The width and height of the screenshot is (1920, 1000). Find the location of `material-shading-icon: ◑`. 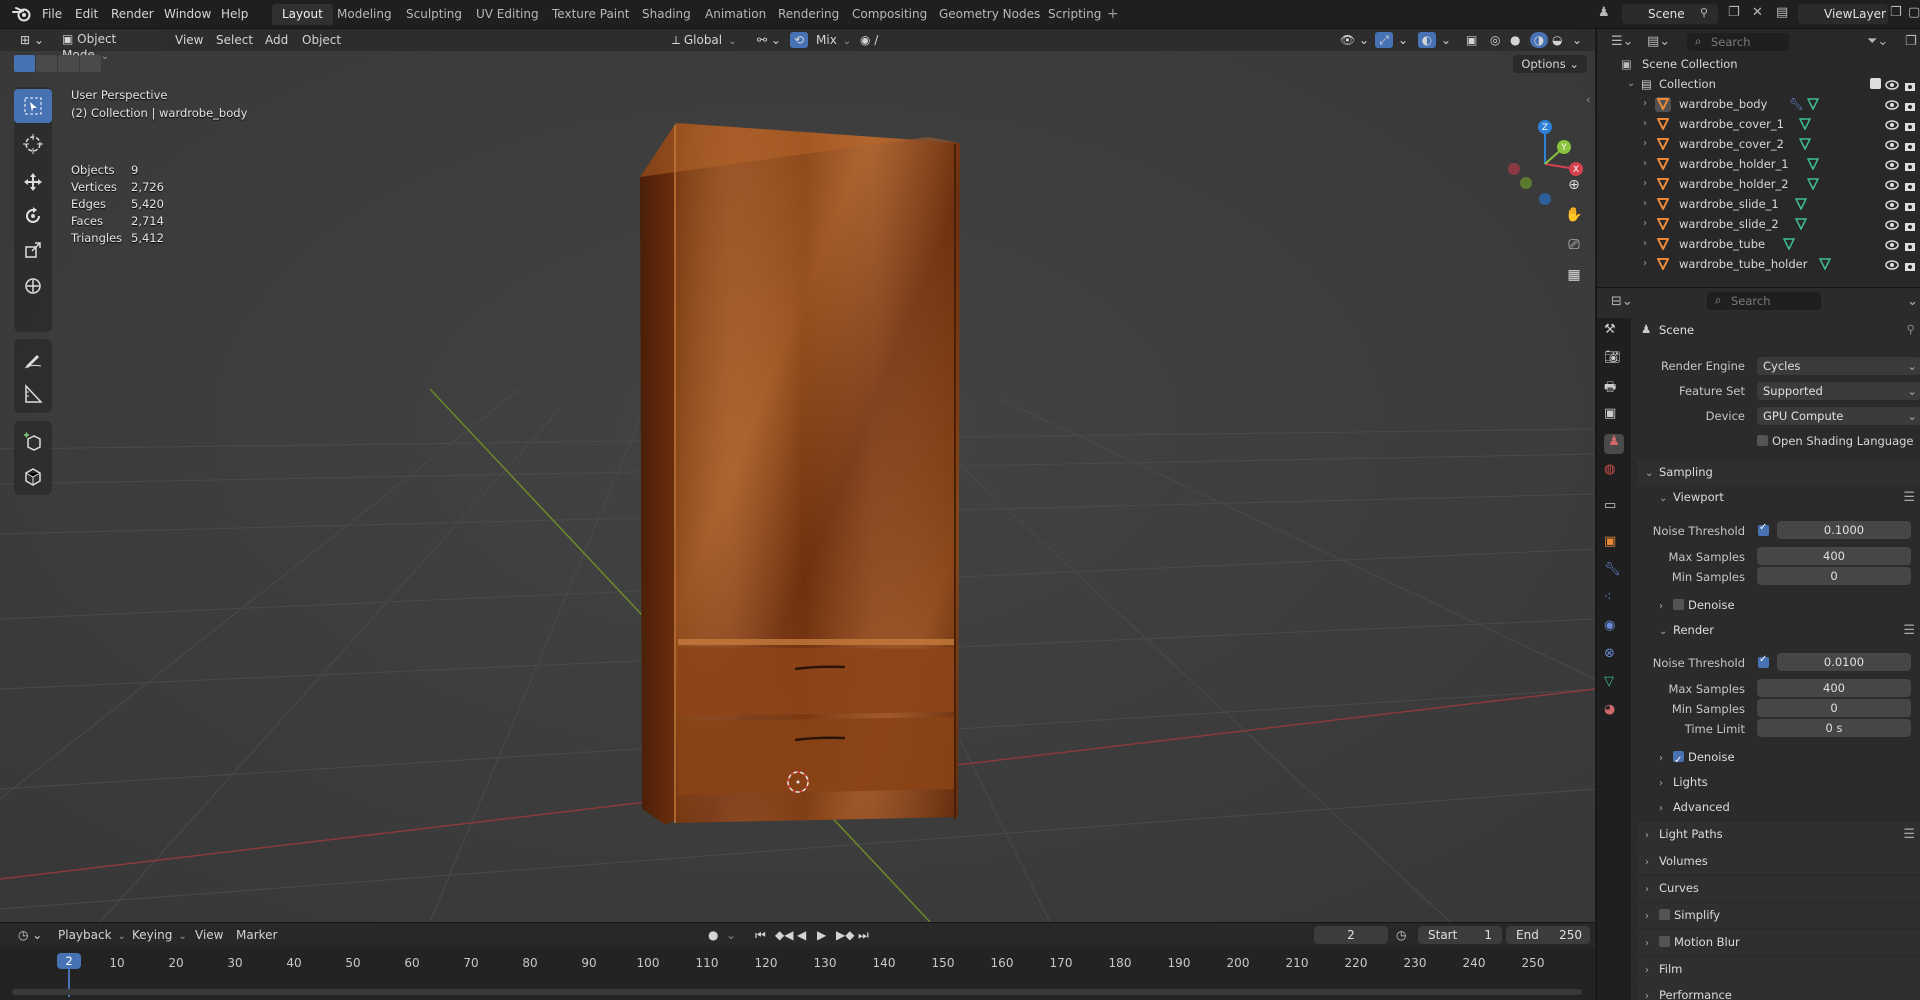

material-shading-icon: ◑ is located at coordinates (1539, 40).